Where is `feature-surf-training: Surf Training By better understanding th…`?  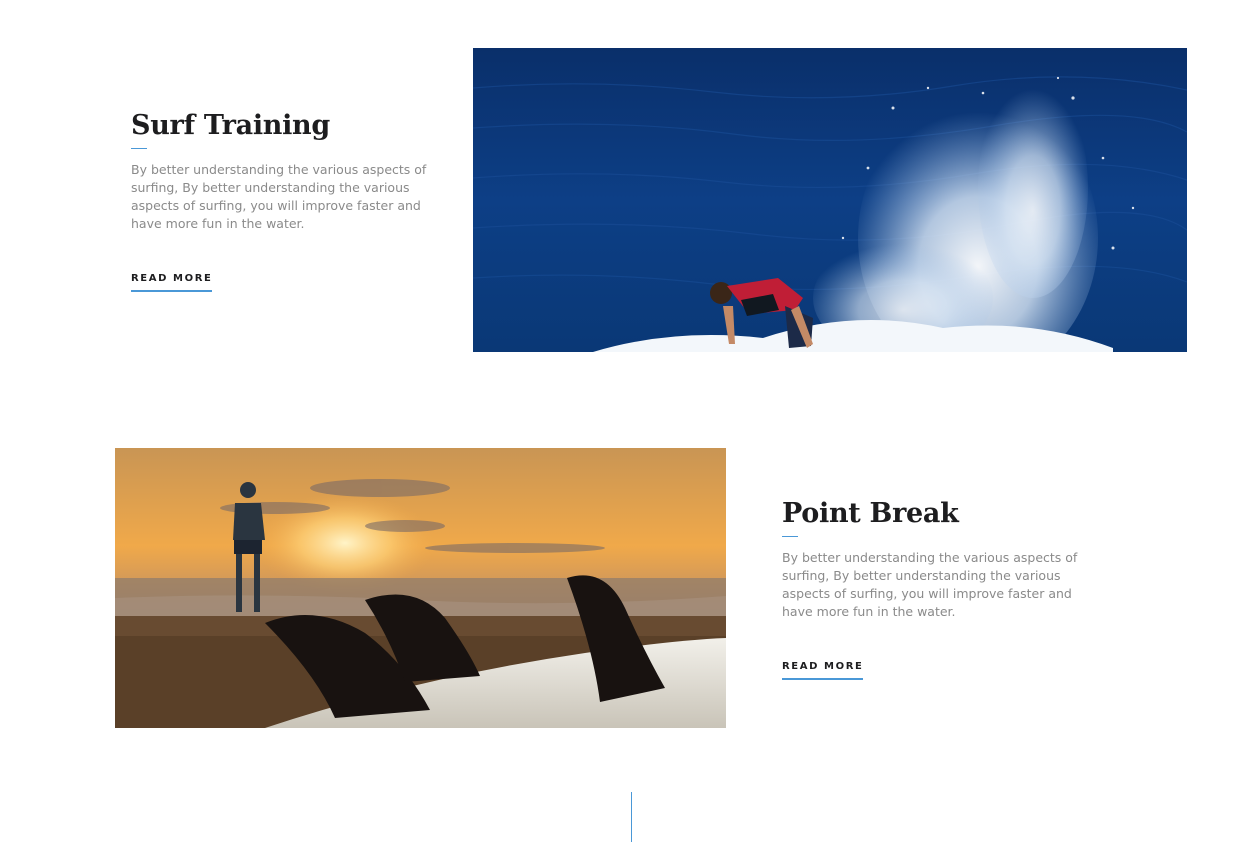 feature-surf-training: Surf Training By better understanding th… is located at coordinates (281, 200).